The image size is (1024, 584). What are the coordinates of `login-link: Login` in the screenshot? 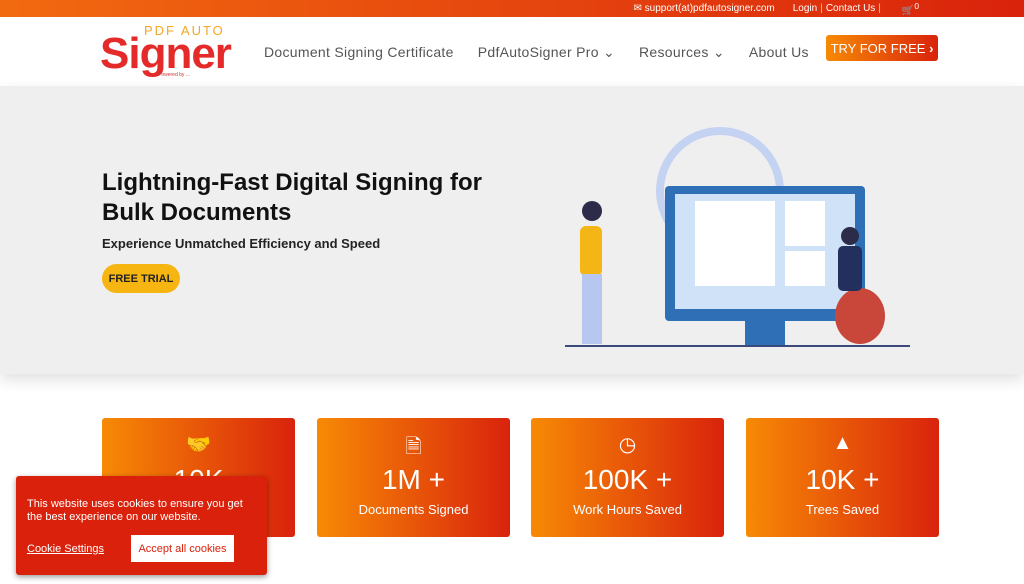 It's located at (805, 8).